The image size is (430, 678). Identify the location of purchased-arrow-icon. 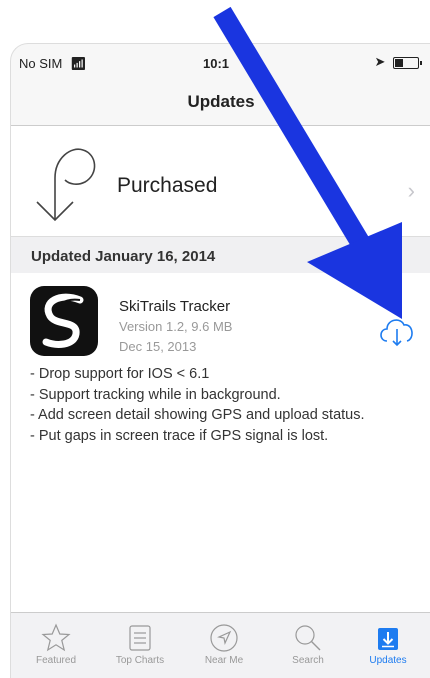
(66, 185).